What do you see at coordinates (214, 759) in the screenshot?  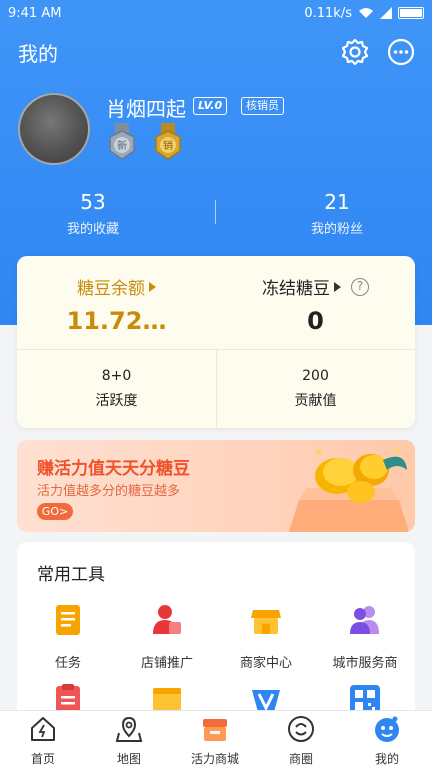 I see `tab-label: 活力商城` at bounding box center [214, 759].